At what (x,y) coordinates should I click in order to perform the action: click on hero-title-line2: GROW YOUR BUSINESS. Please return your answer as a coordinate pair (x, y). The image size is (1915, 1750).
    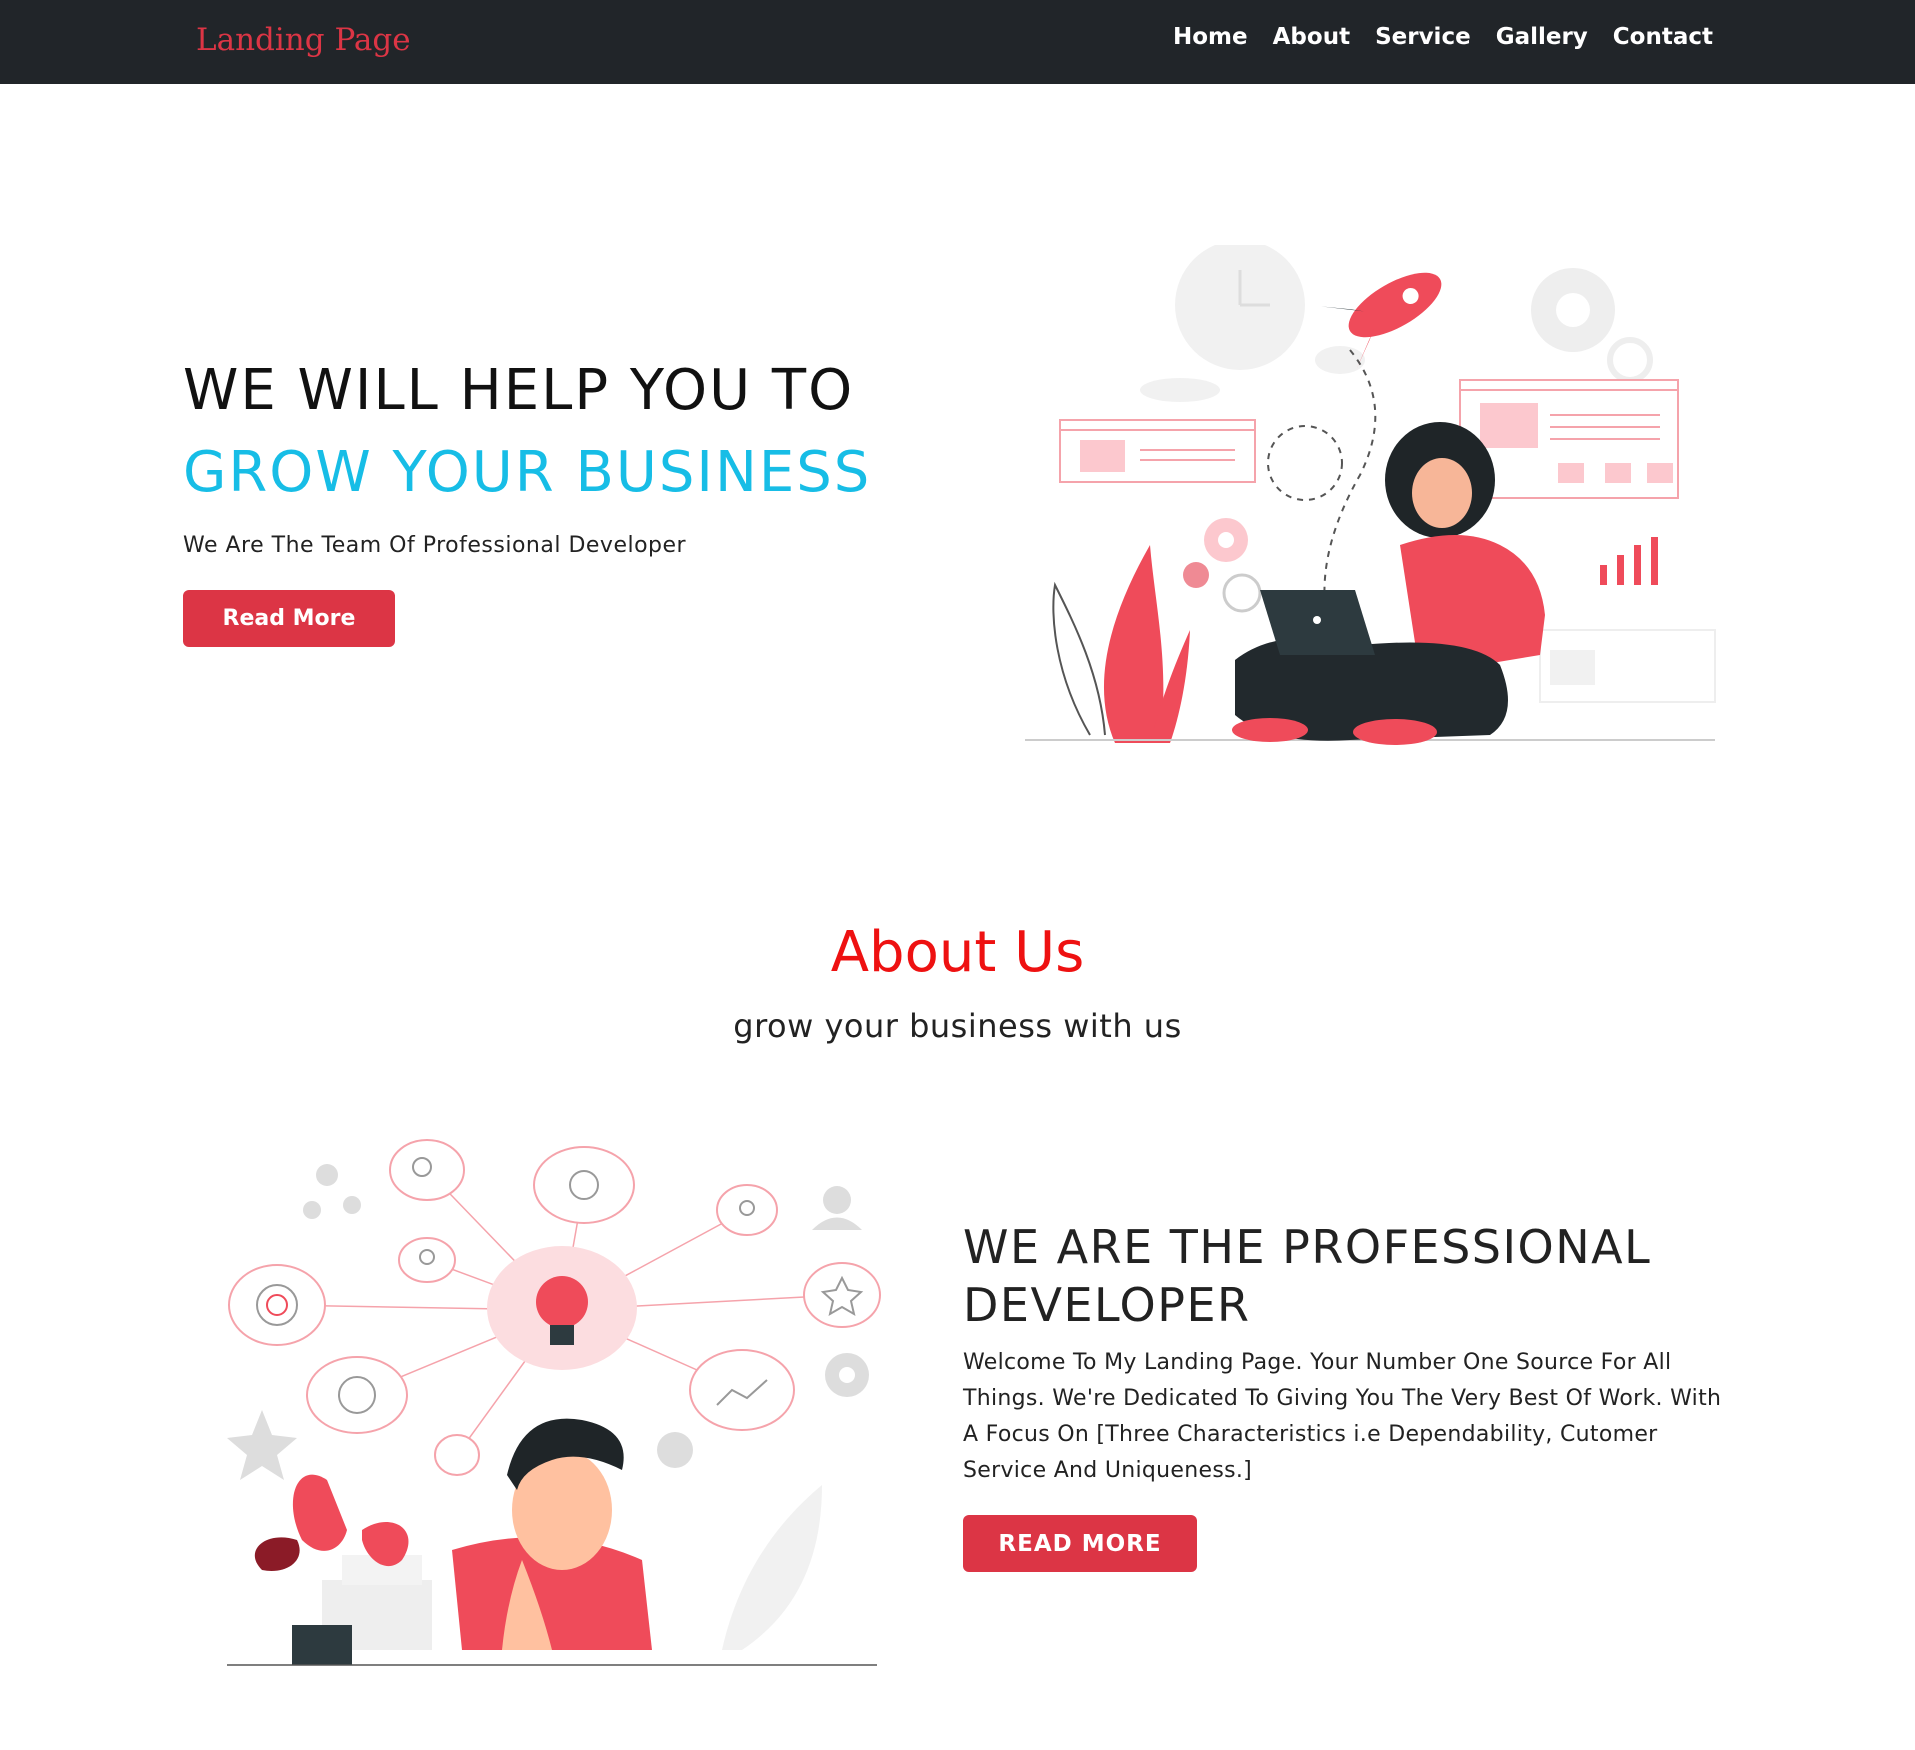
    Looking at the image, I should click on (527, 472).